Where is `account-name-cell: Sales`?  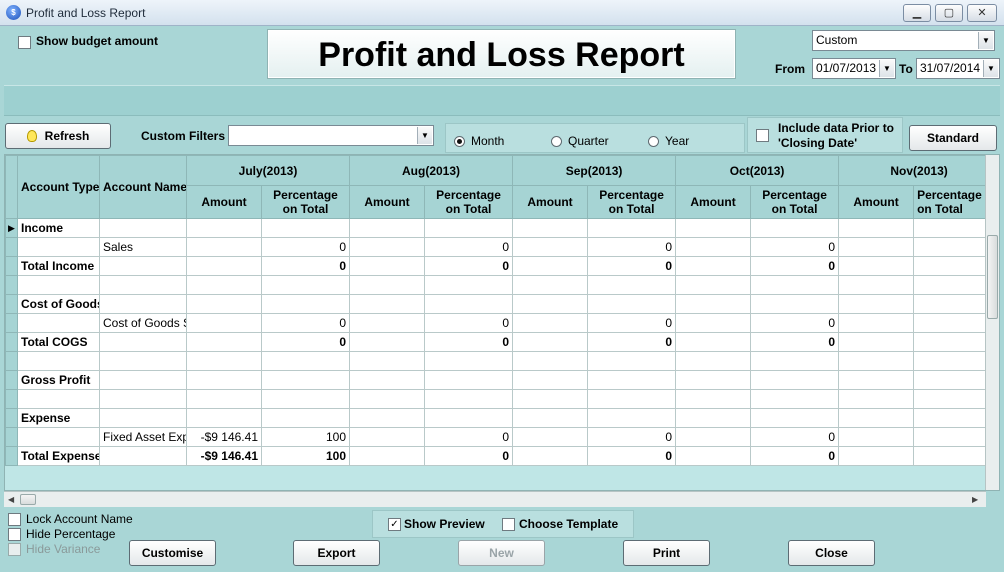
account-name-cell: Sales is located at coordinates (143, 247).